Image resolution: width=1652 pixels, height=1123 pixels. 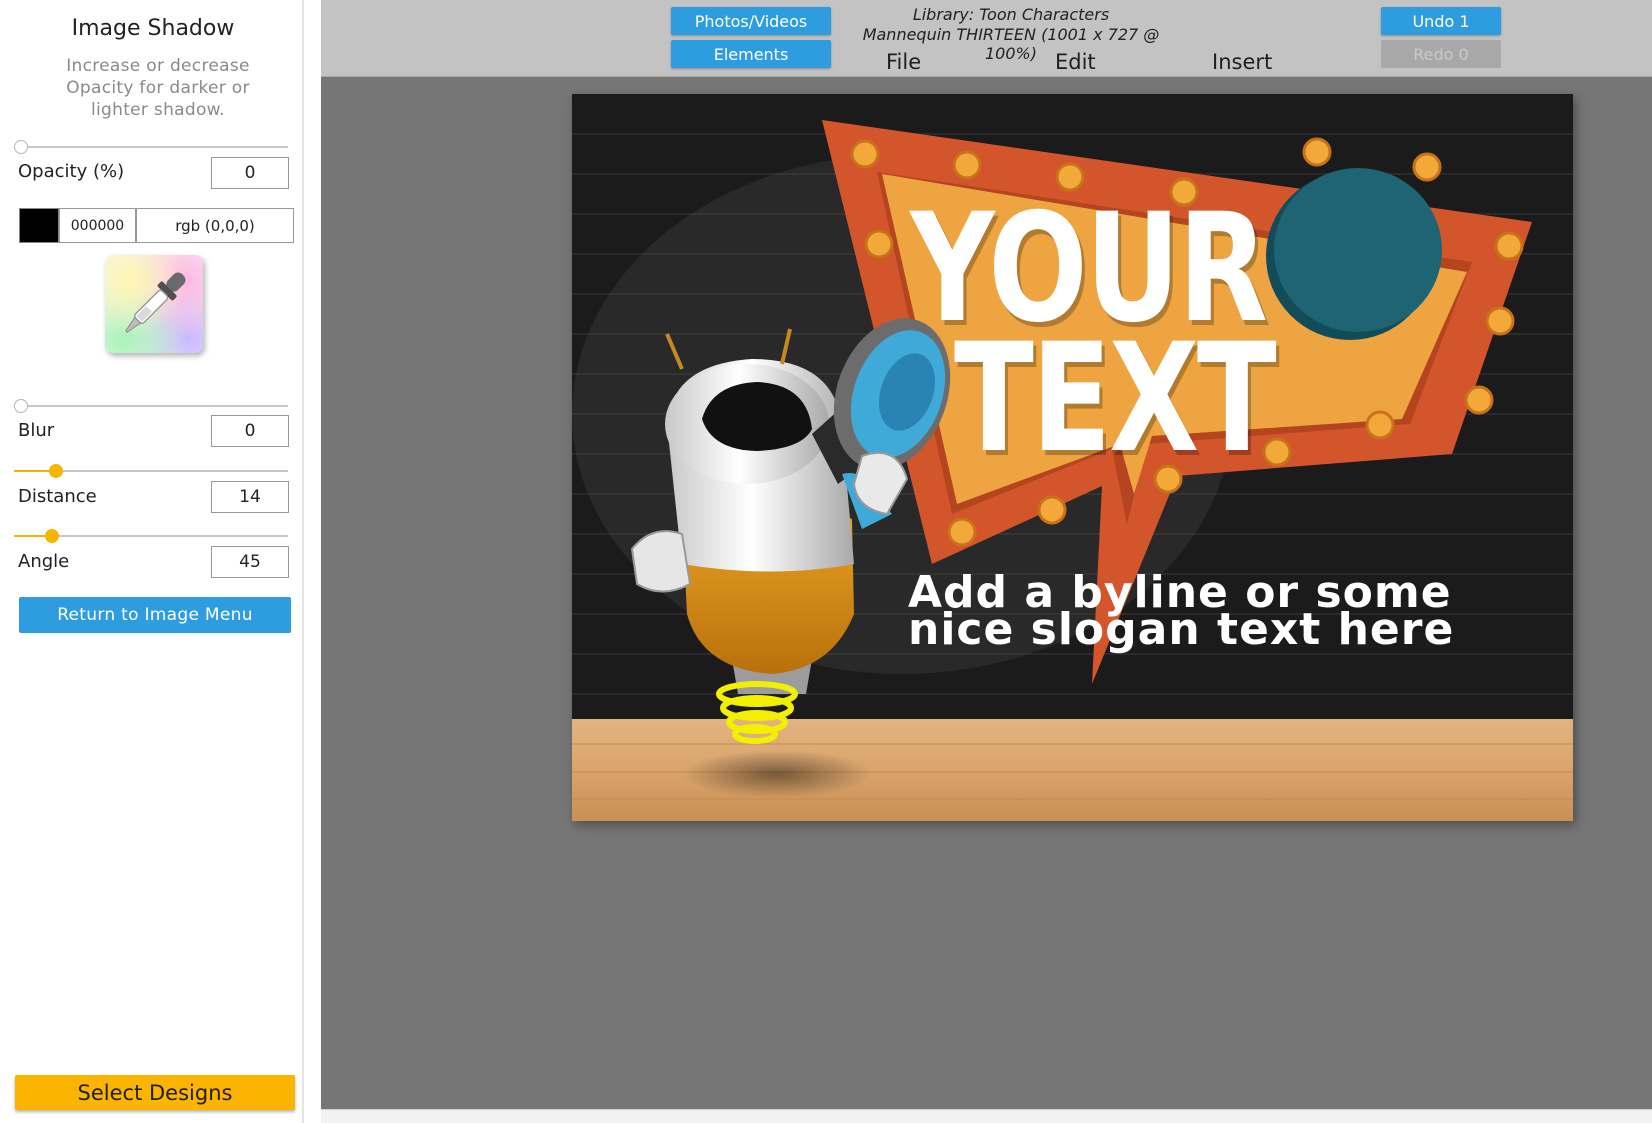 I want to click on hex-color-input, so click(x=97, y=225).